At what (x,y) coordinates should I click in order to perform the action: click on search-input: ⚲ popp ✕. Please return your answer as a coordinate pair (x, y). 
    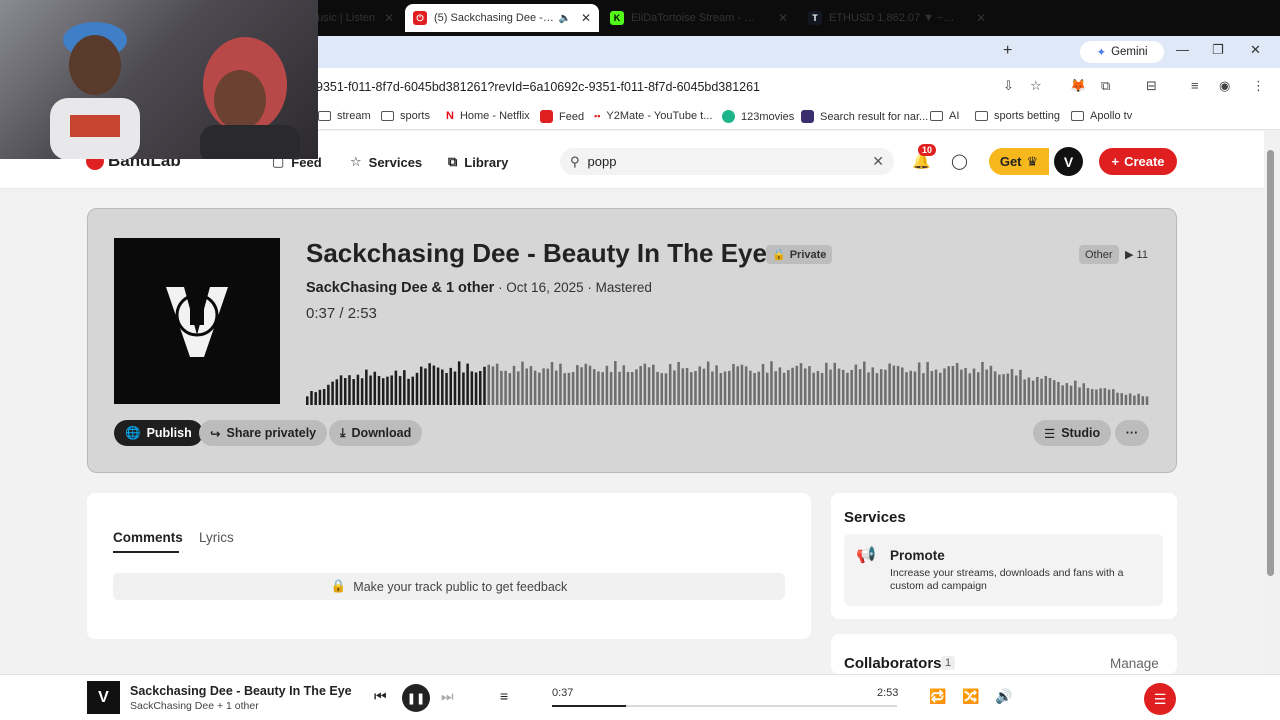
    Looking at the image, I should click on (727, 161).